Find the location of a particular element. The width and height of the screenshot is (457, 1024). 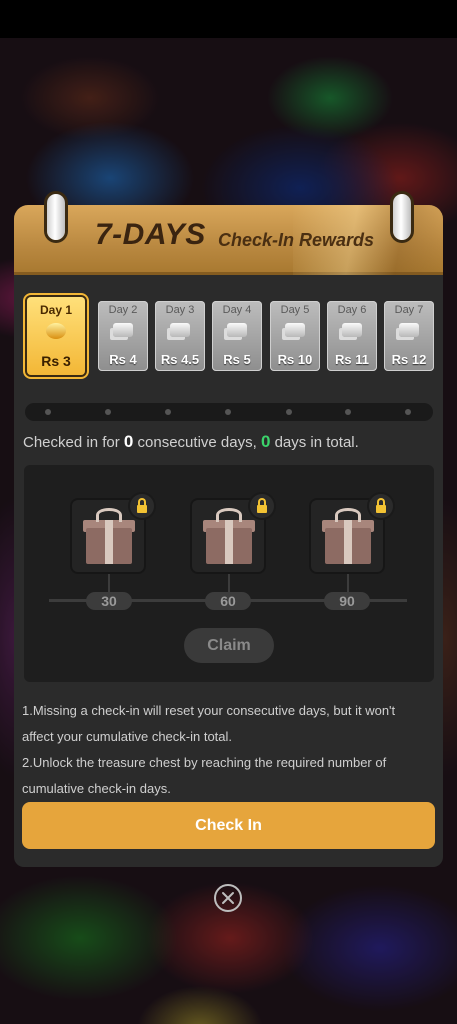

close-button is located at coordinates (228, 898).